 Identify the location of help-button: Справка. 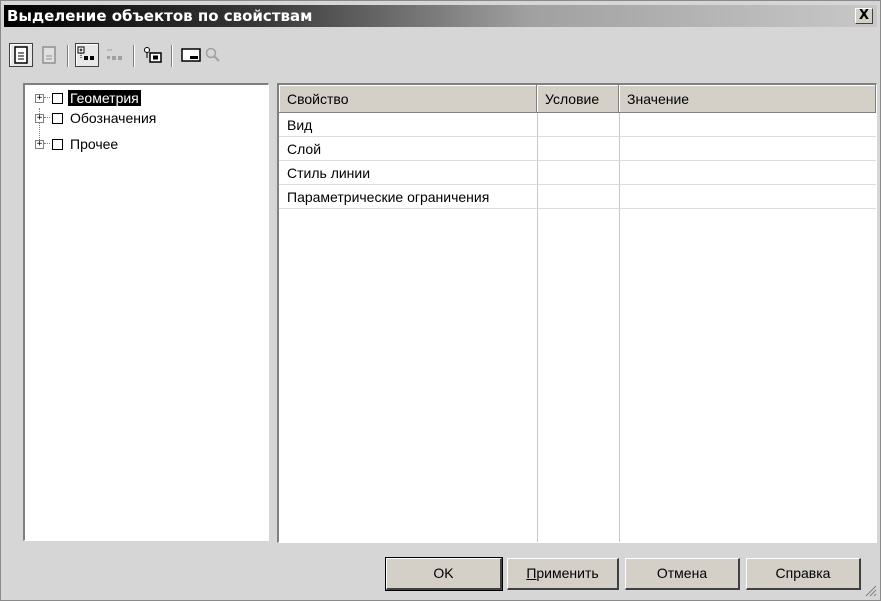
(803, 574).